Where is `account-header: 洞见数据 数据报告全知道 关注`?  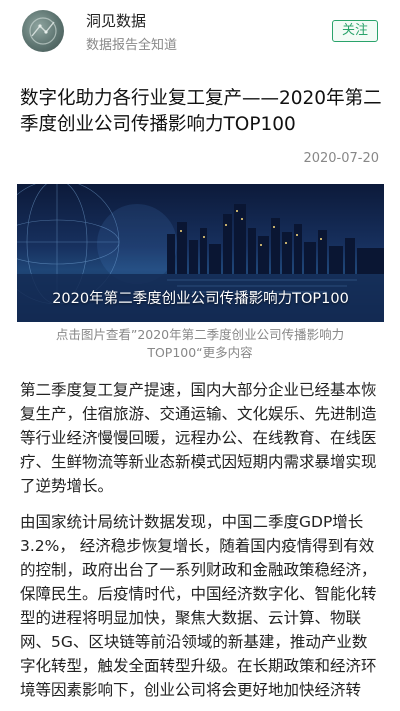 account-header: 洞见数据 数据报告全知道 关注 is located at coordinates (200, 32).